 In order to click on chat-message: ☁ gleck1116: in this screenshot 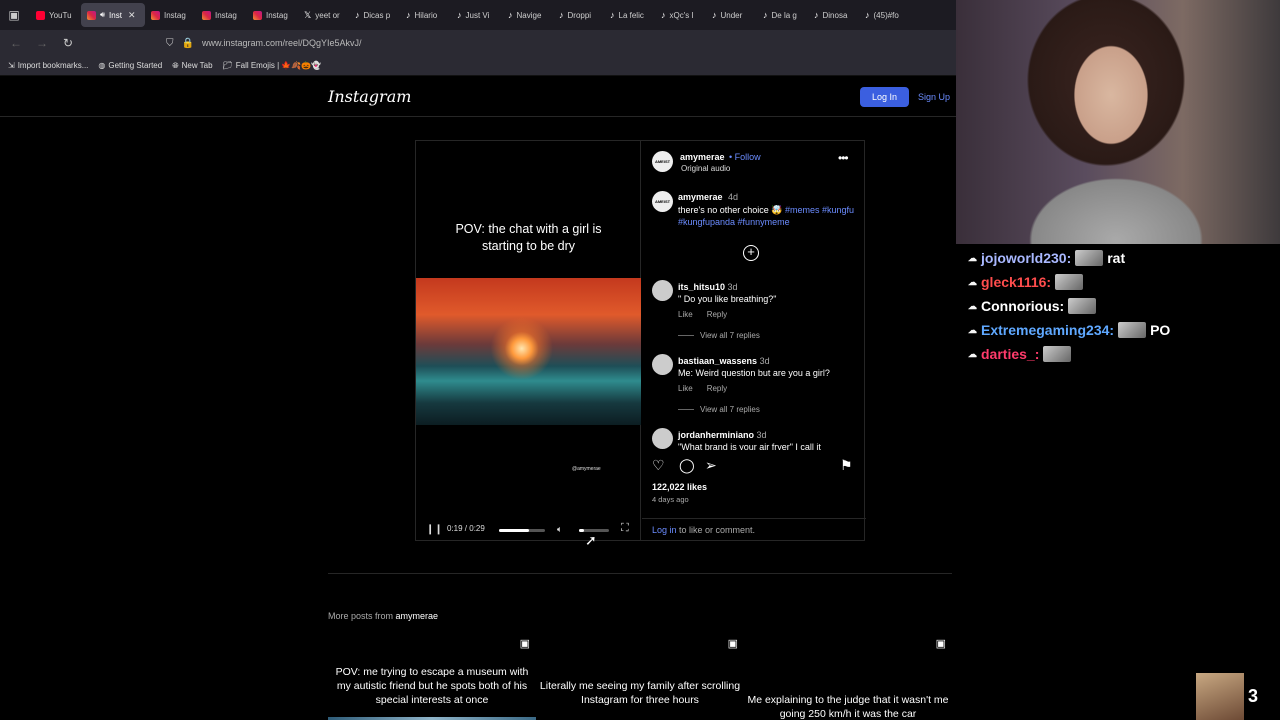, I will do `click(1118, 282)`.